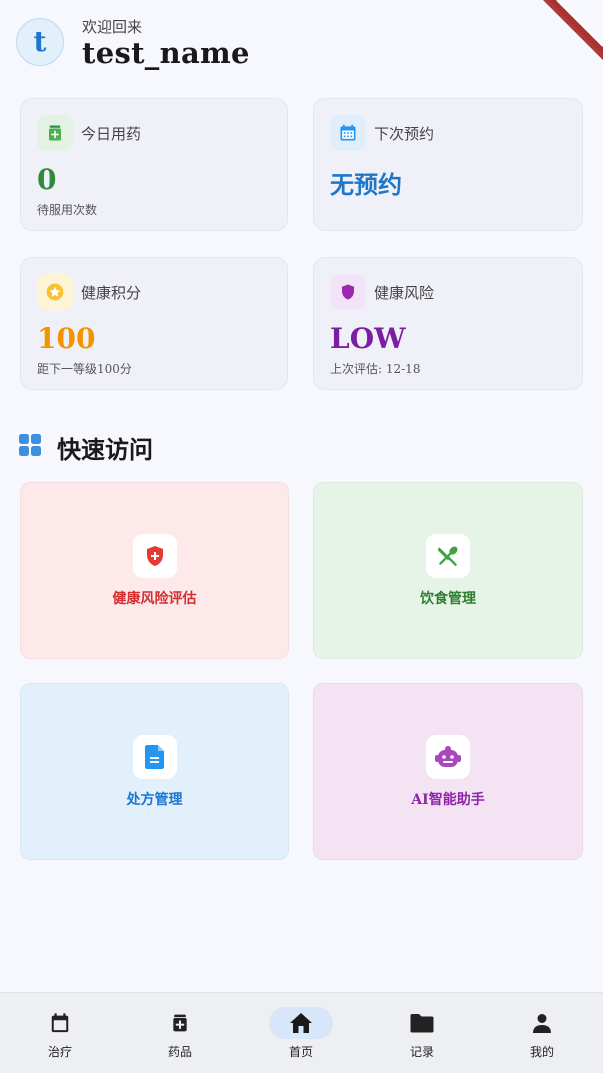 This screenshot has height=1073, width=603. What do you see at coordinates (155, 556) in the screenshot?
I see `health-shield-icon` at bounding box center [155, 556].